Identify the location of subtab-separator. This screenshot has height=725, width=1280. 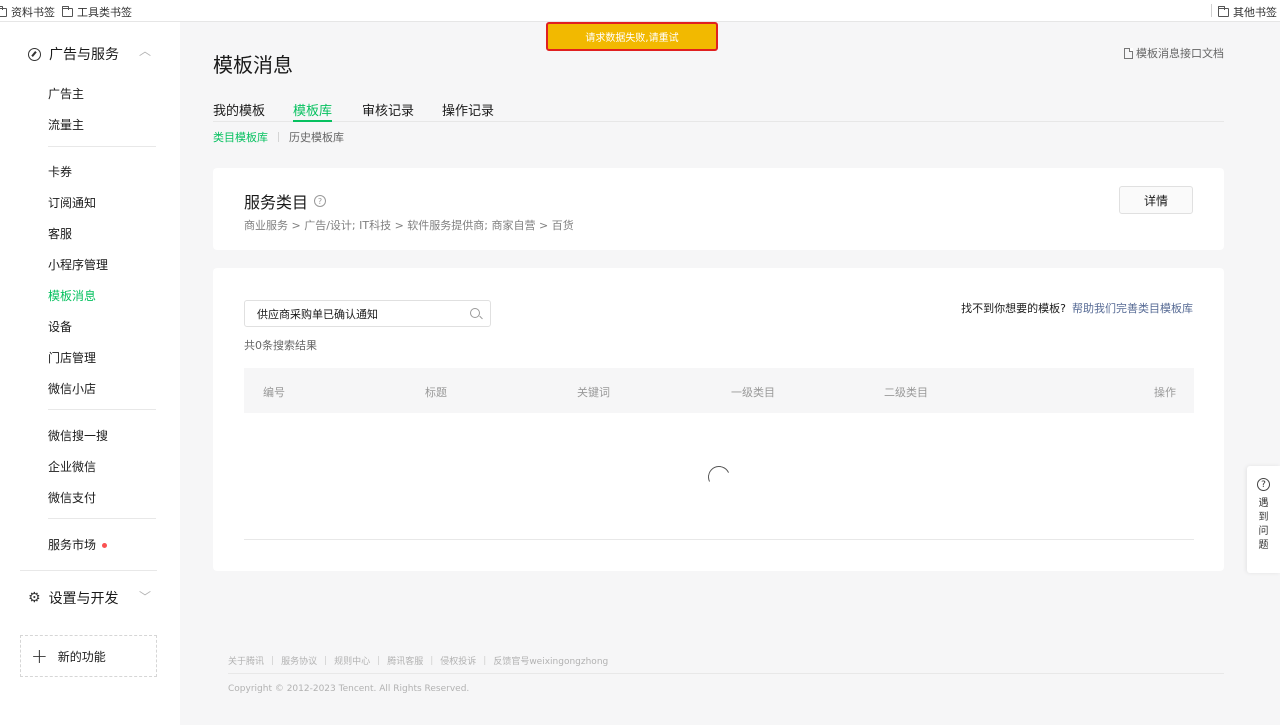
(278, 137).